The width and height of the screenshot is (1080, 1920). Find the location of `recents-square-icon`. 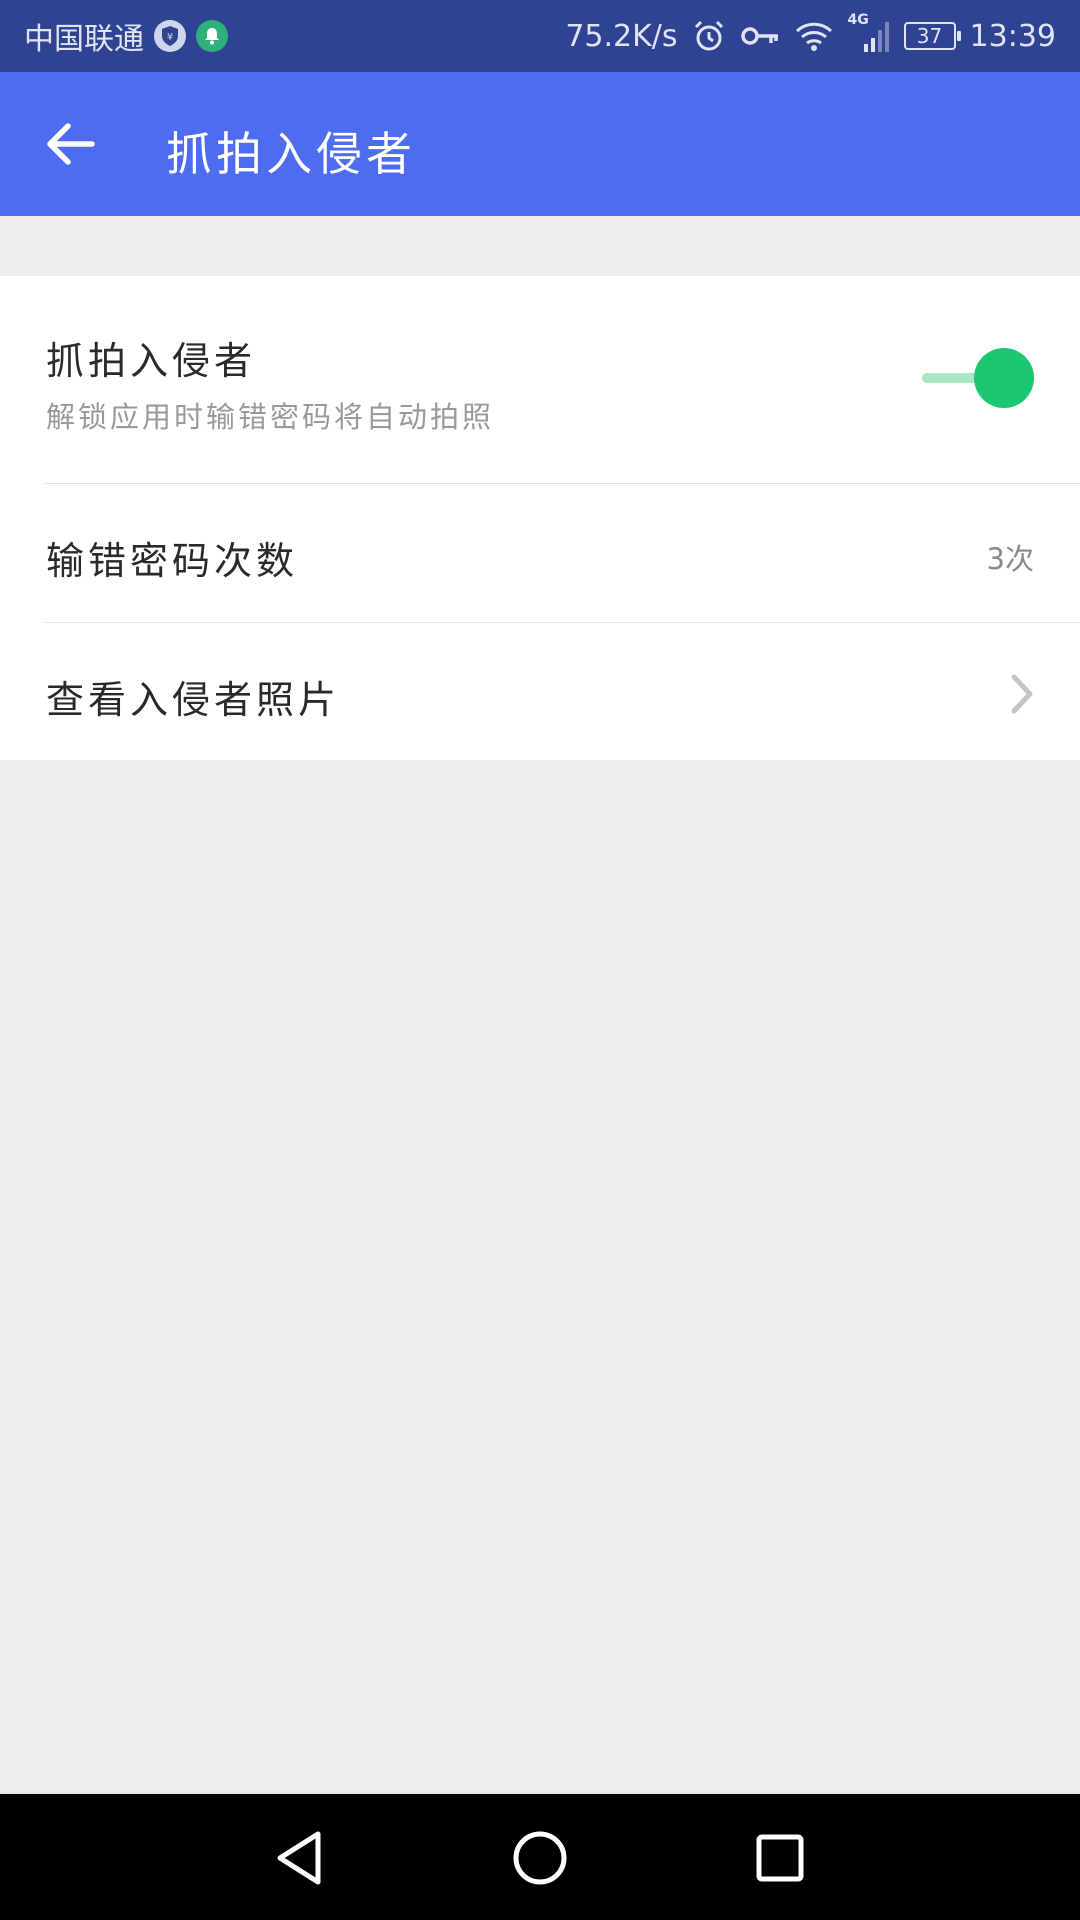

recents-square-icon is located at coordinates (780, 1858).